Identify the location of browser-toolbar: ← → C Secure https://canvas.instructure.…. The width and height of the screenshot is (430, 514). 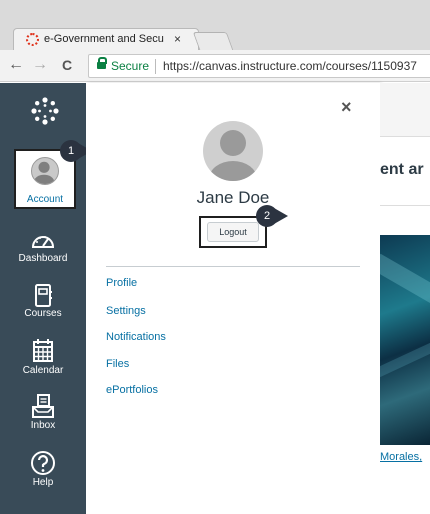
(215, 66).